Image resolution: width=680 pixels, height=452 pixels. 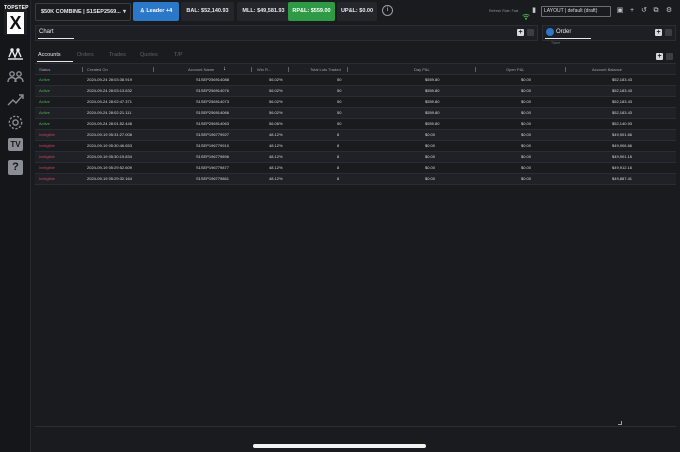 I want to click on cell-account-name: S1SEP196779927, so click(x=212, y=134).